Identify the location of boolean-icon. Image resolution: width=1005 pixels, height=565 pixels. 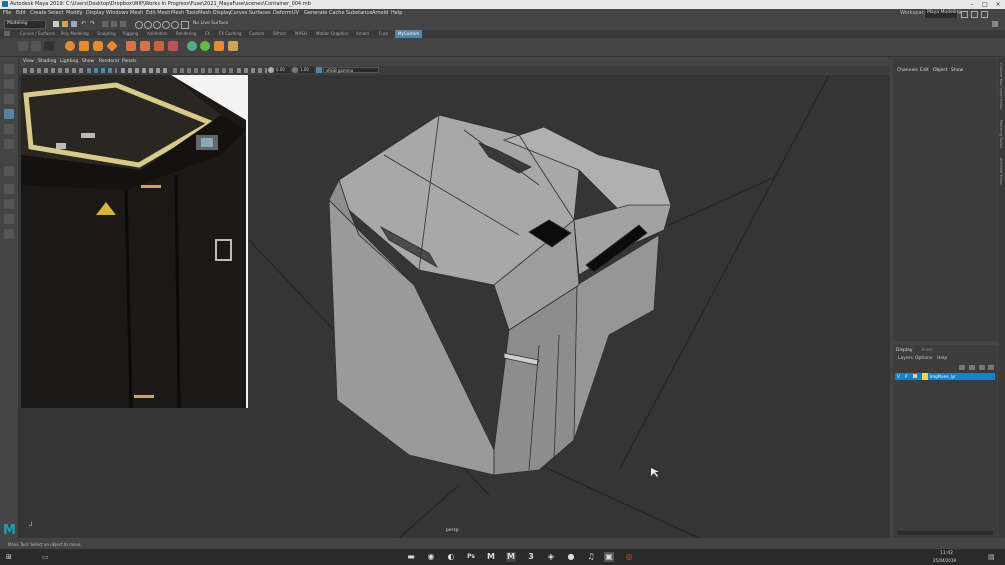
(173, 46).